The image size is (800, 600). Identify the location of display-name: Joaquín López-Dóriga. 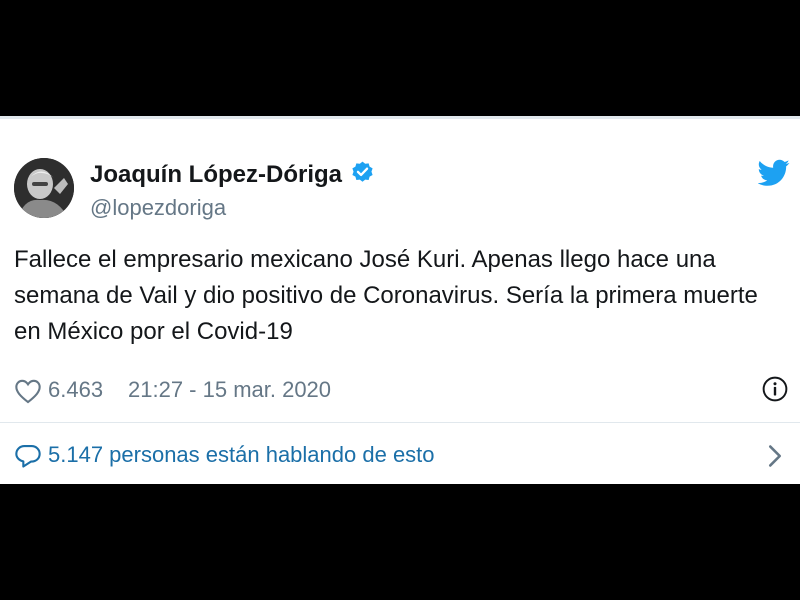
(232, 174).